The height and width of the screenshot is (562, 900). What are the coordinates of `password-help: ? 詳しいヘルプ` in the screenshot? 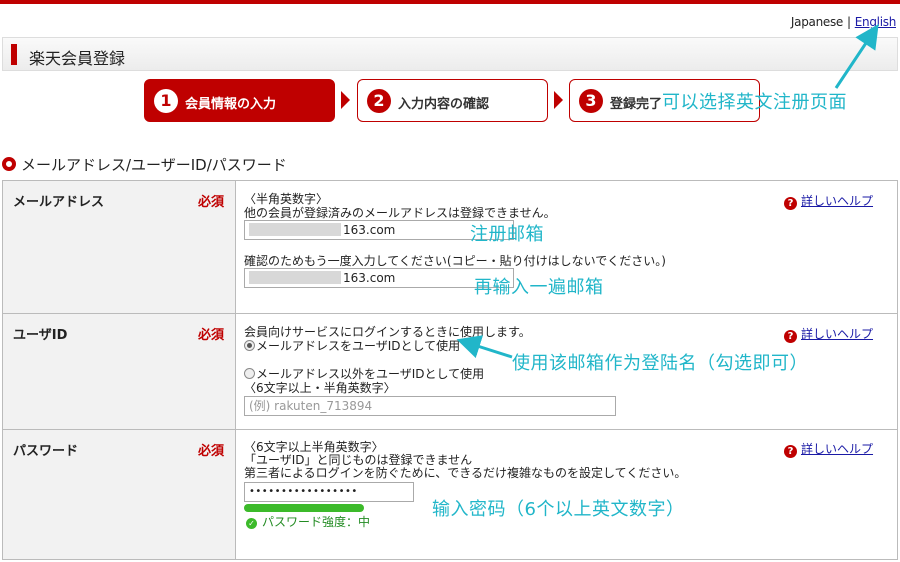 It's located at (828, 449).